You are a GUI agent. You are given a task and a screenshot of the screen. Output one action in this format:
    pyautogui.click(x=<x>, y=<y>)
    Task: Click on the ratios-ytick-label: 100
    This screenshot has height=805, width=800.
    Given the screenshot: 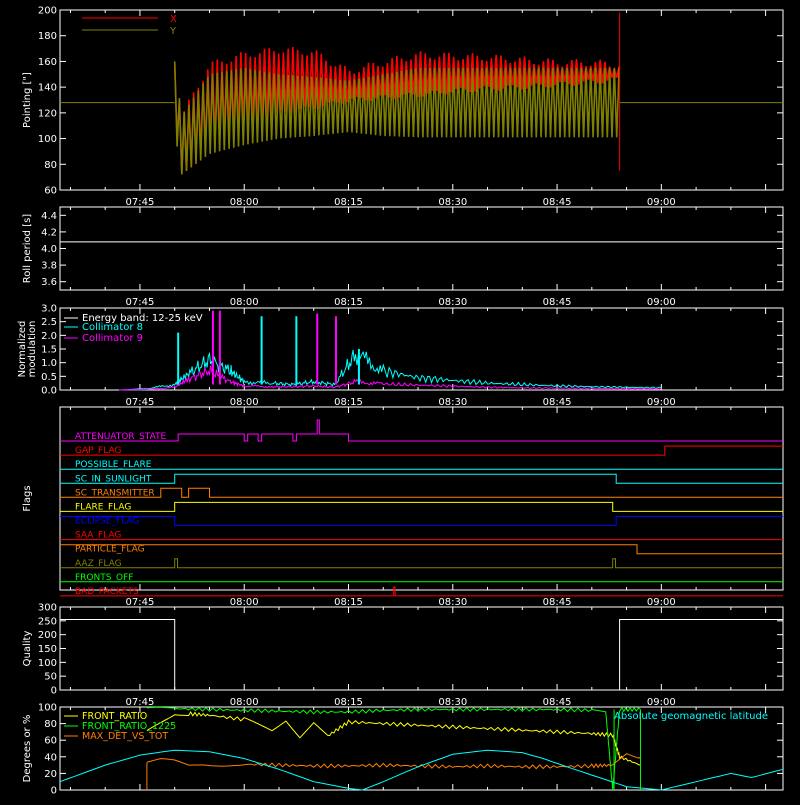 What is the action you would take?
    pyautogui.click(x=47, y=708)
    